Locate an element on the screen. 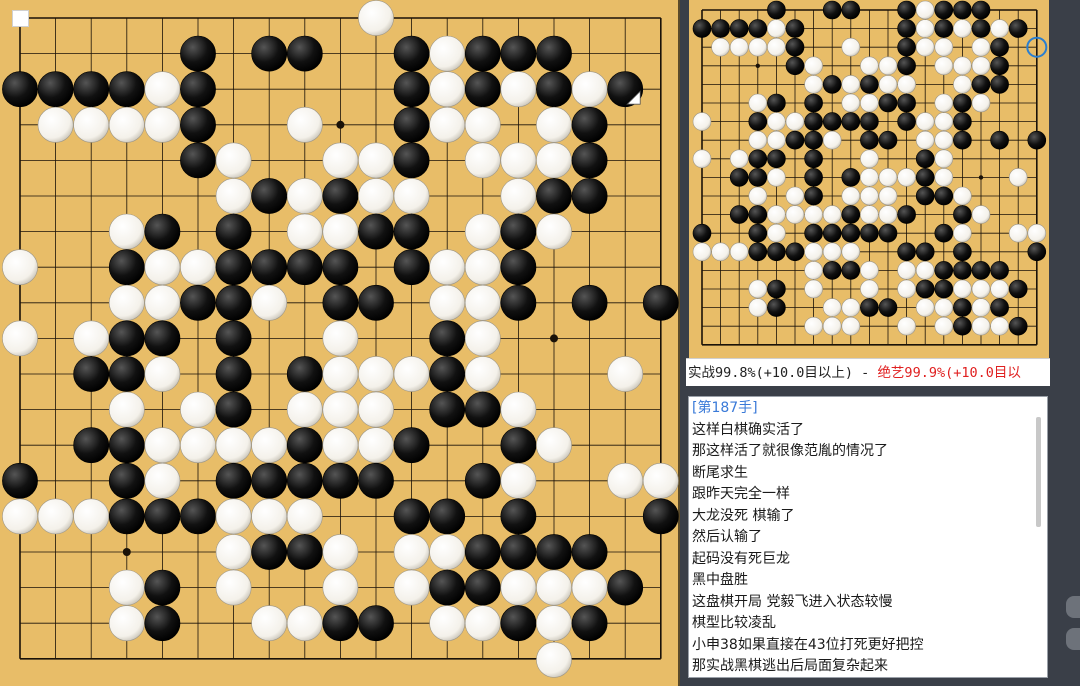  commentary-line: 这样白棋确实活了 is located at coordinates (748, 429).